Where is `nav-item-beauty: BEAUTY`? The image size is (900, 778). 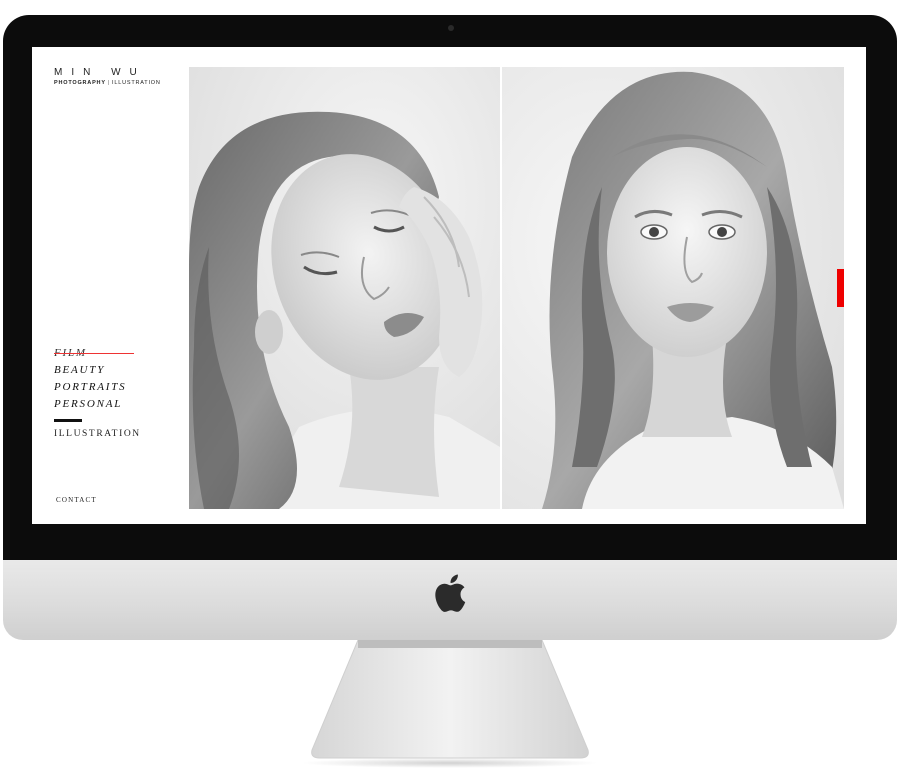 nav-item-beauty: BEAUTY is located at coordinates (97, 370).